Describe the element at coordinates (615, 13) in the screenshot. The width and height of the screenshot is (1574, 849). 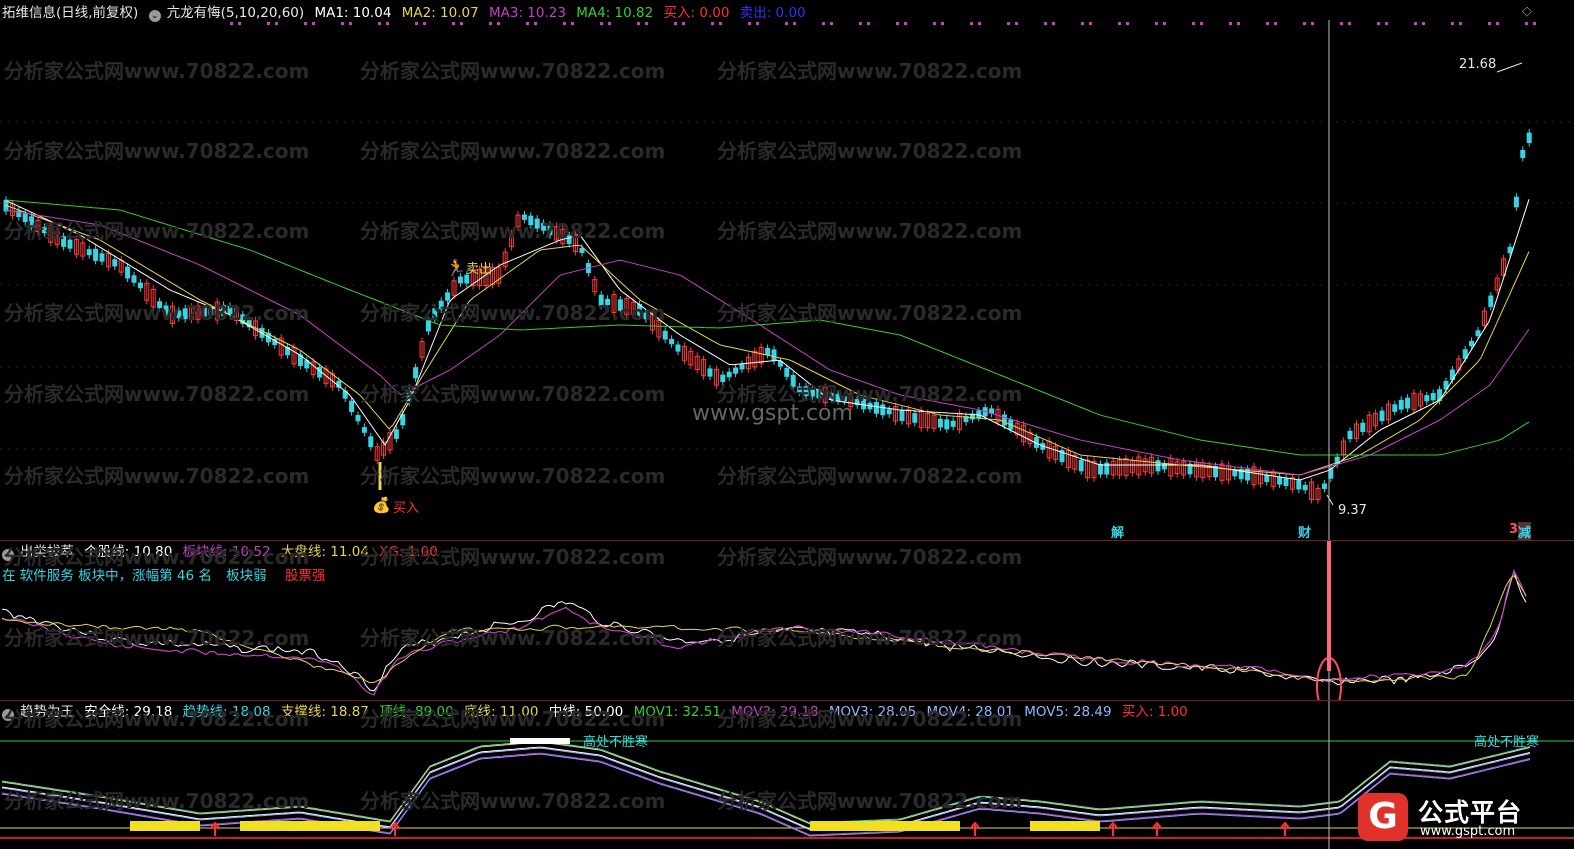
I see `ma4-value: MA4: 10.82` at that location.